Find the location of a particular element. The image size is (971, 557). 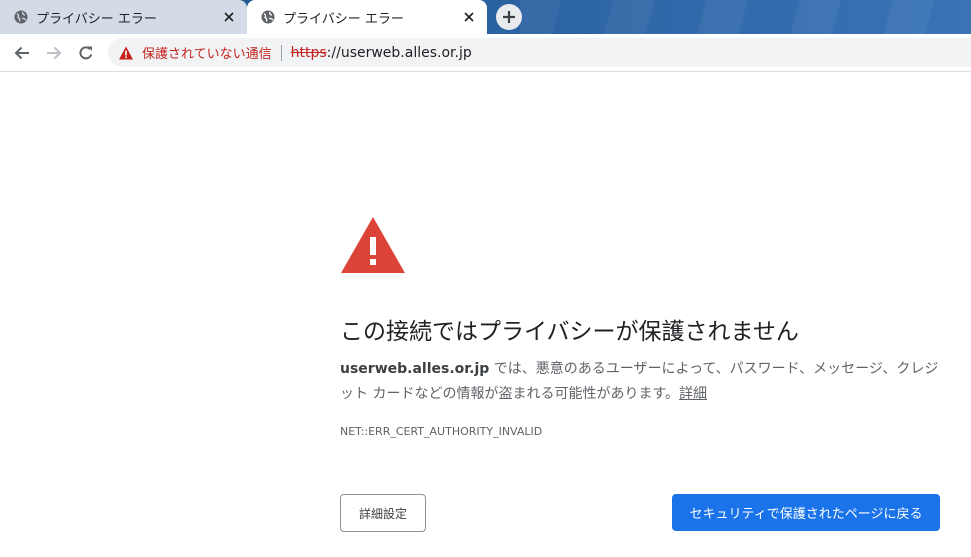

forward-button is located at coordinates (54, 53).